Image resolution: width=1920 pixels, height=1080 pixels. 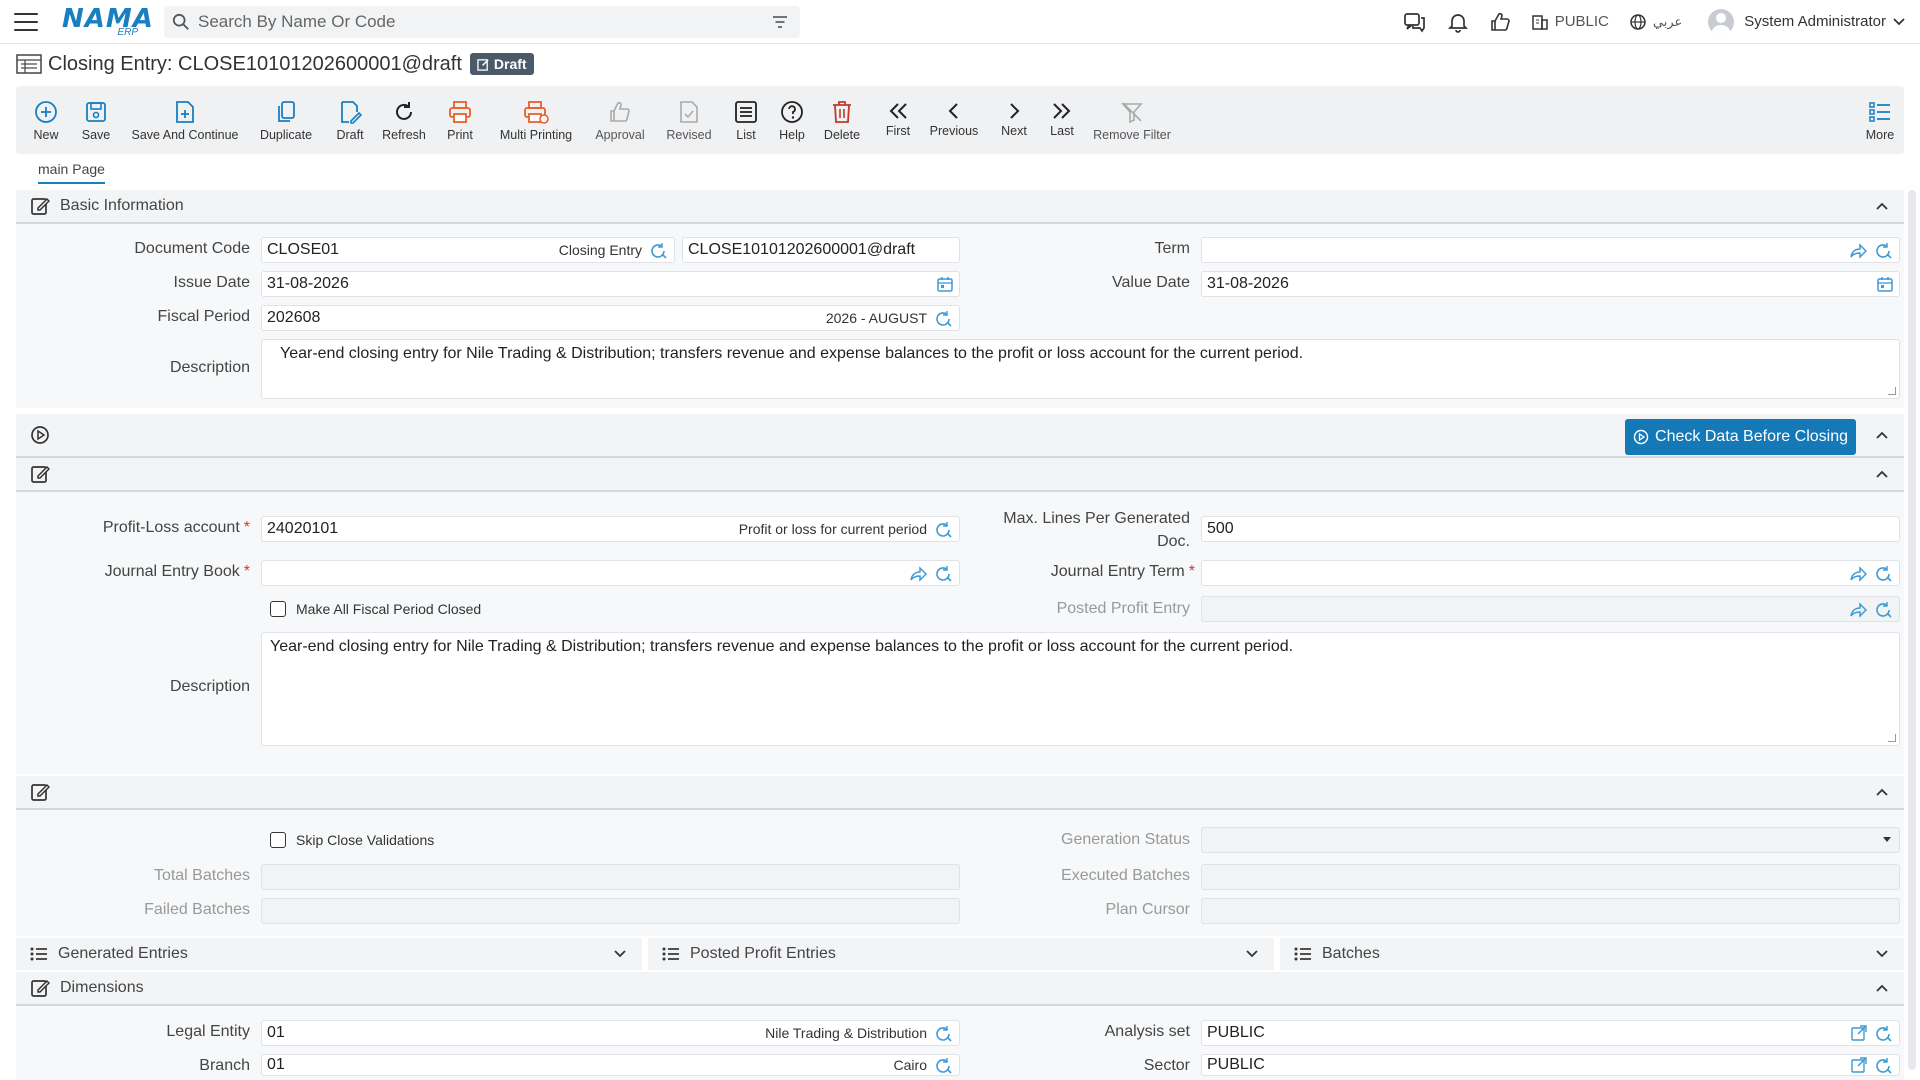 What do you see at coordinates (404, 120) in the screenshot?
I see `refresh-button: Refresh` at bounding box center [404, 120].